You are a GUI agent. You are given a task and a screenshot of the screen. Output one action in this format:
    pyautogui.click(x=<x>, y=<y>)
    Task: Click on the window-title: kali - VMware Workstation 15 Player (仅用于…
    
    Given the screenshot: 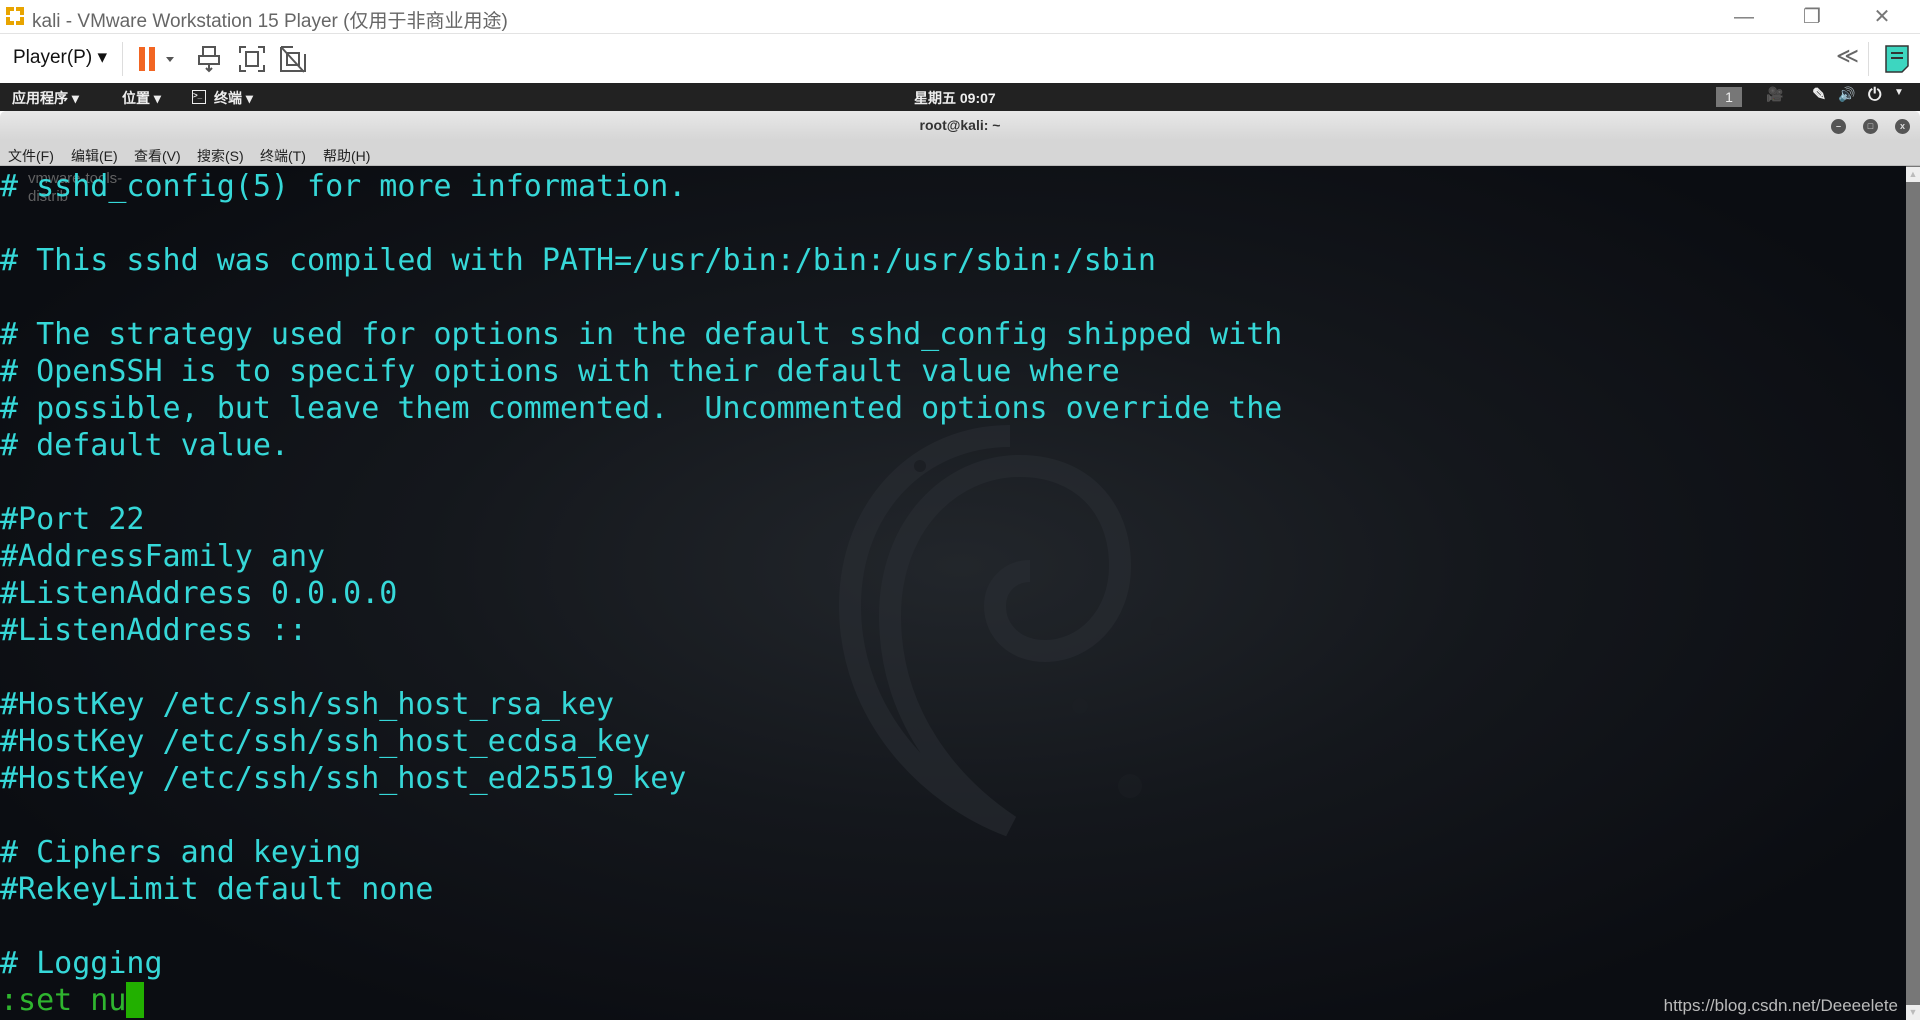 What is the action you would take?
    pyautogui.click(x=270, y=21)
    